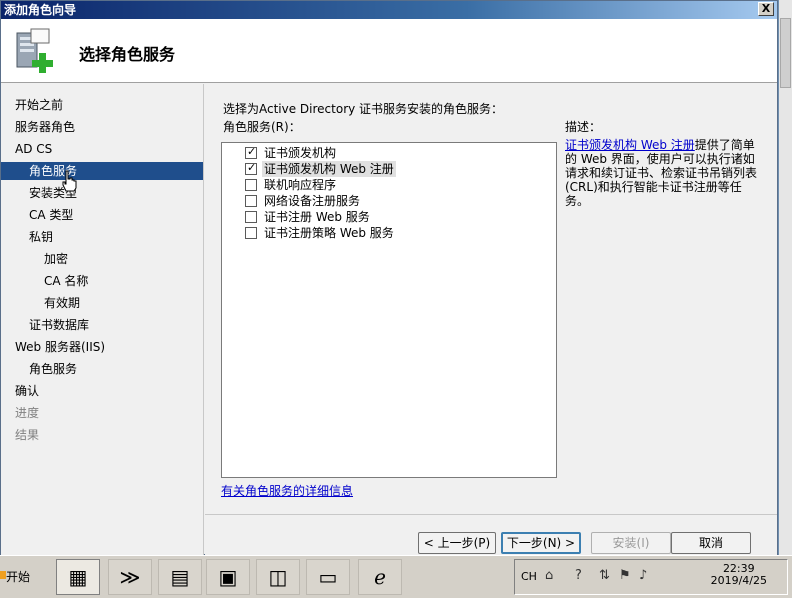 This screenshot has height=598, width=792. Describe the element at coordinates (389, 10) in the screenshot. I see `title-bar: 添加角色向导 X` at that location.